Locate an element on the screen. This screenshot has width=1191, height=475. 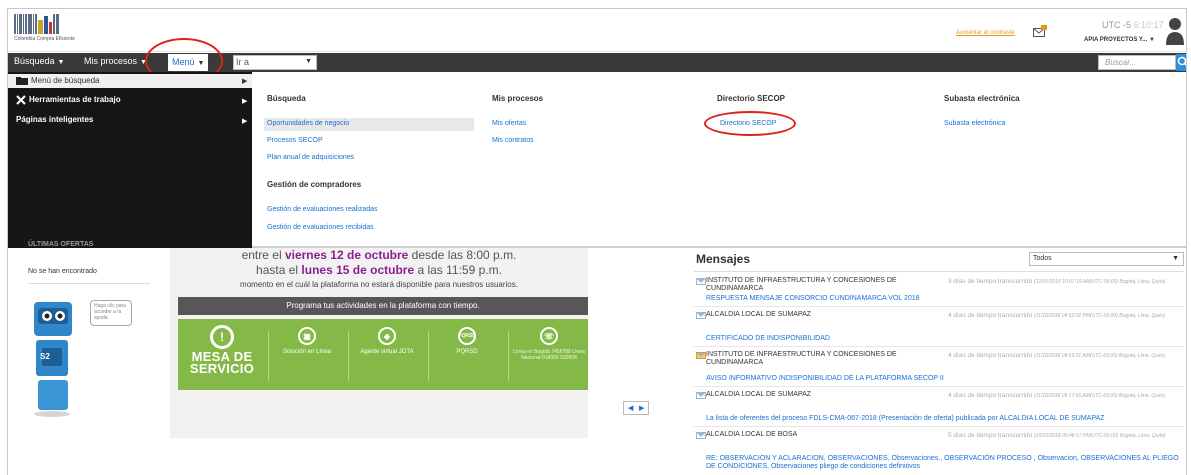
prev-arrow-icon: ◀ is located at coordinates (630, 408).